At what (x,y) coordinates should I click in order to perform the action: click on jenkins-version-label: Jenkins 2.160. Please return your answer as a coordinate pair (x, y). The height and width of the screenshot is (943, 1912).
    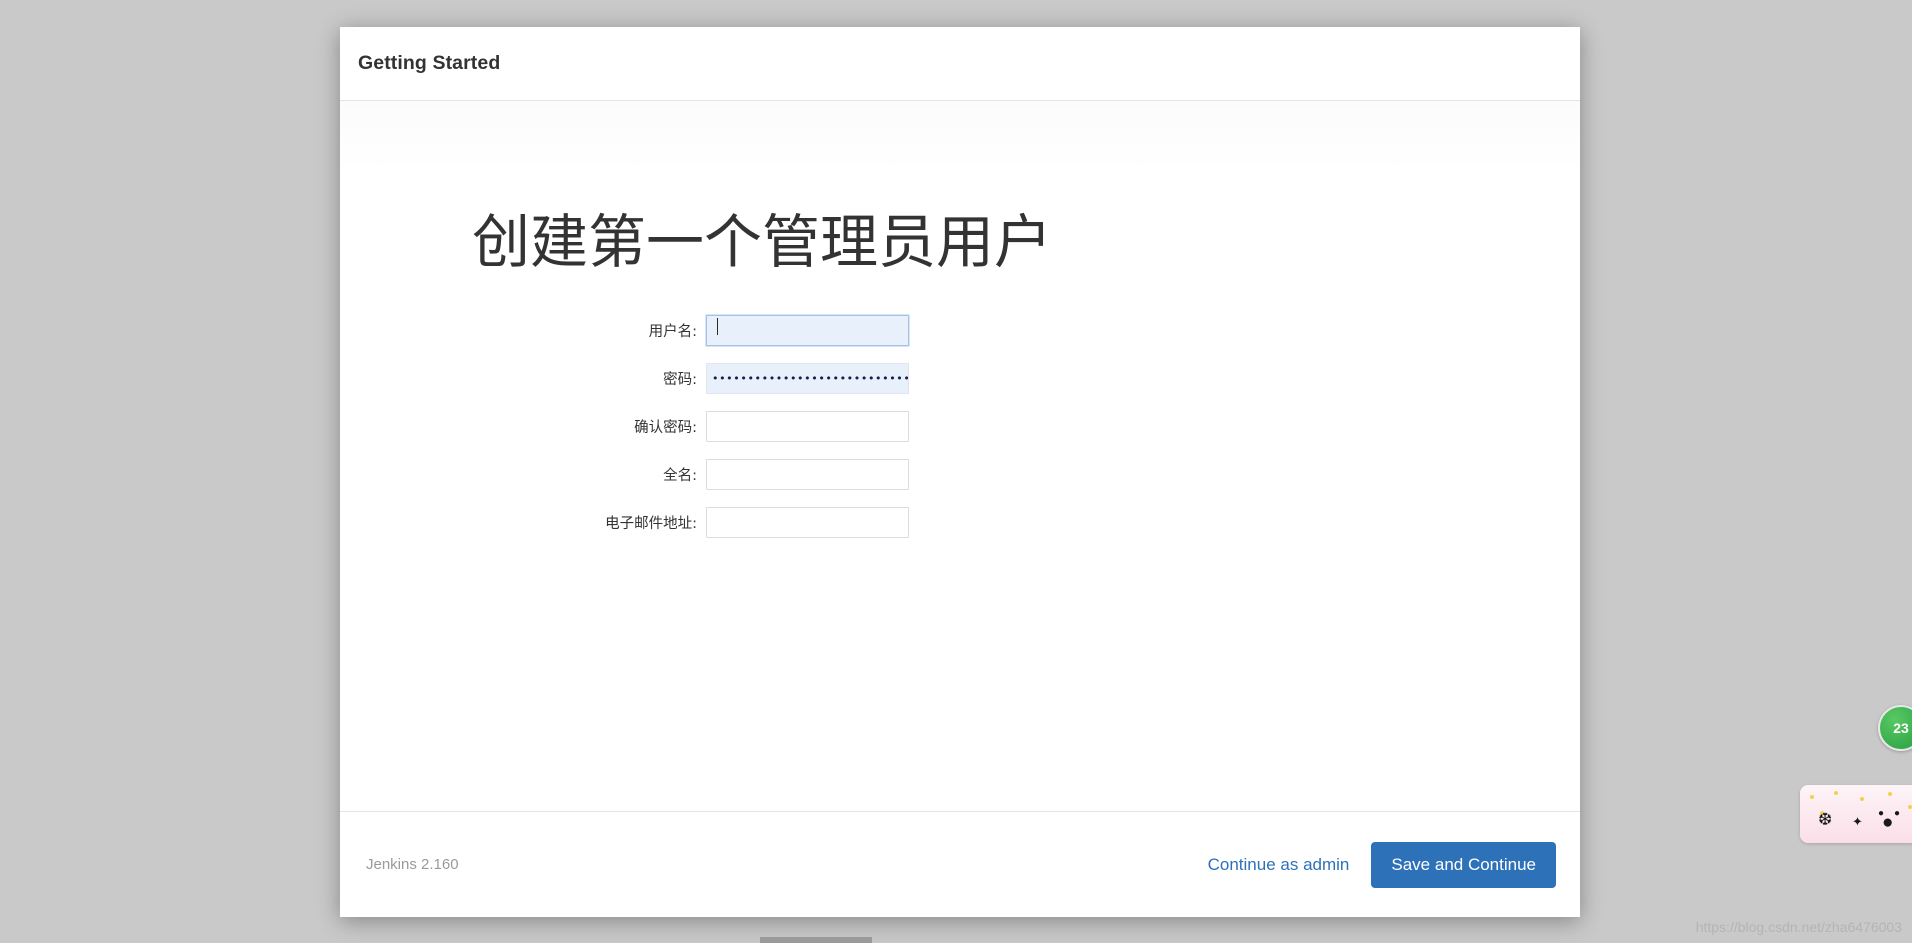
    Looking at the image, I should click on (412, 864).